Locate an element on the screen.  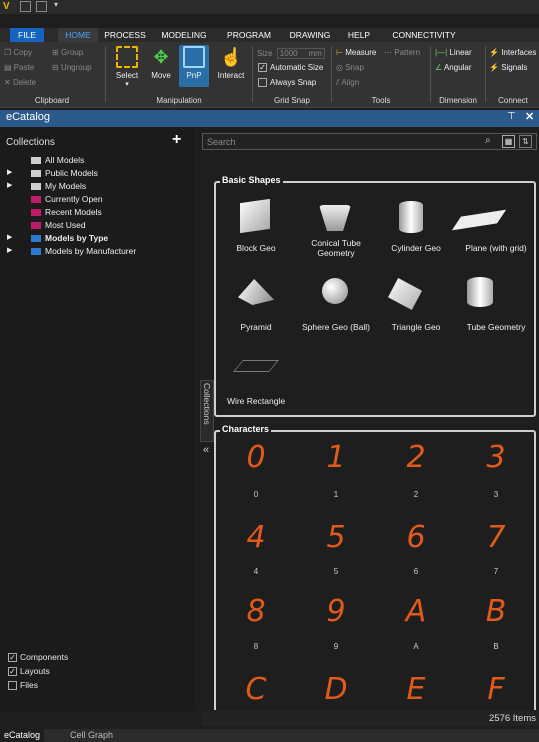
plane-thumbnail is located at coordinates (479, 220).